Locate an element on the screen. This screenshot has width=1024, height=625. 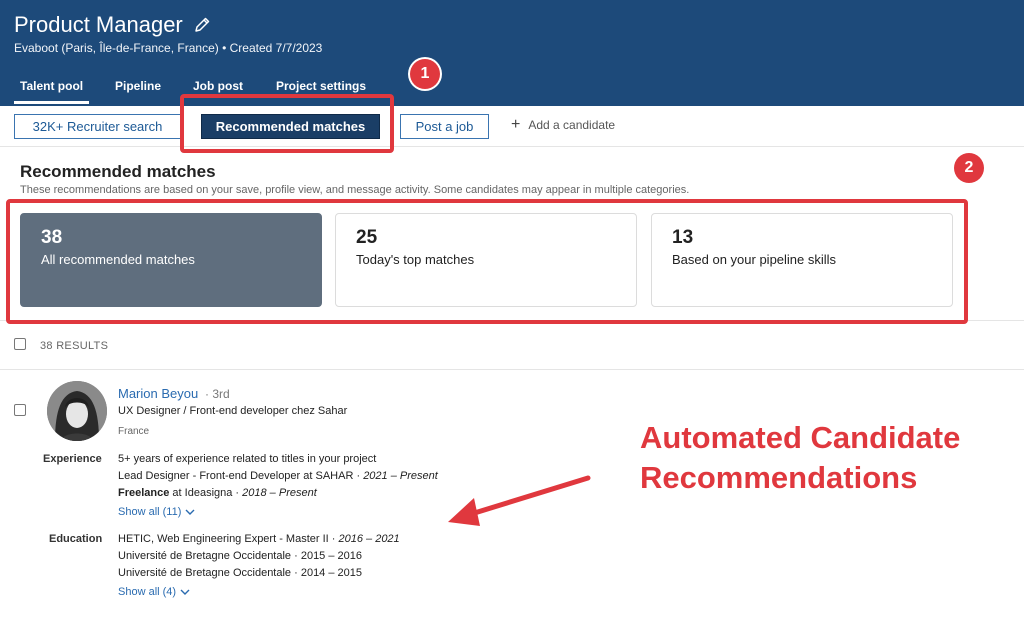
education-label: Education is located at coordinates (76, 539).